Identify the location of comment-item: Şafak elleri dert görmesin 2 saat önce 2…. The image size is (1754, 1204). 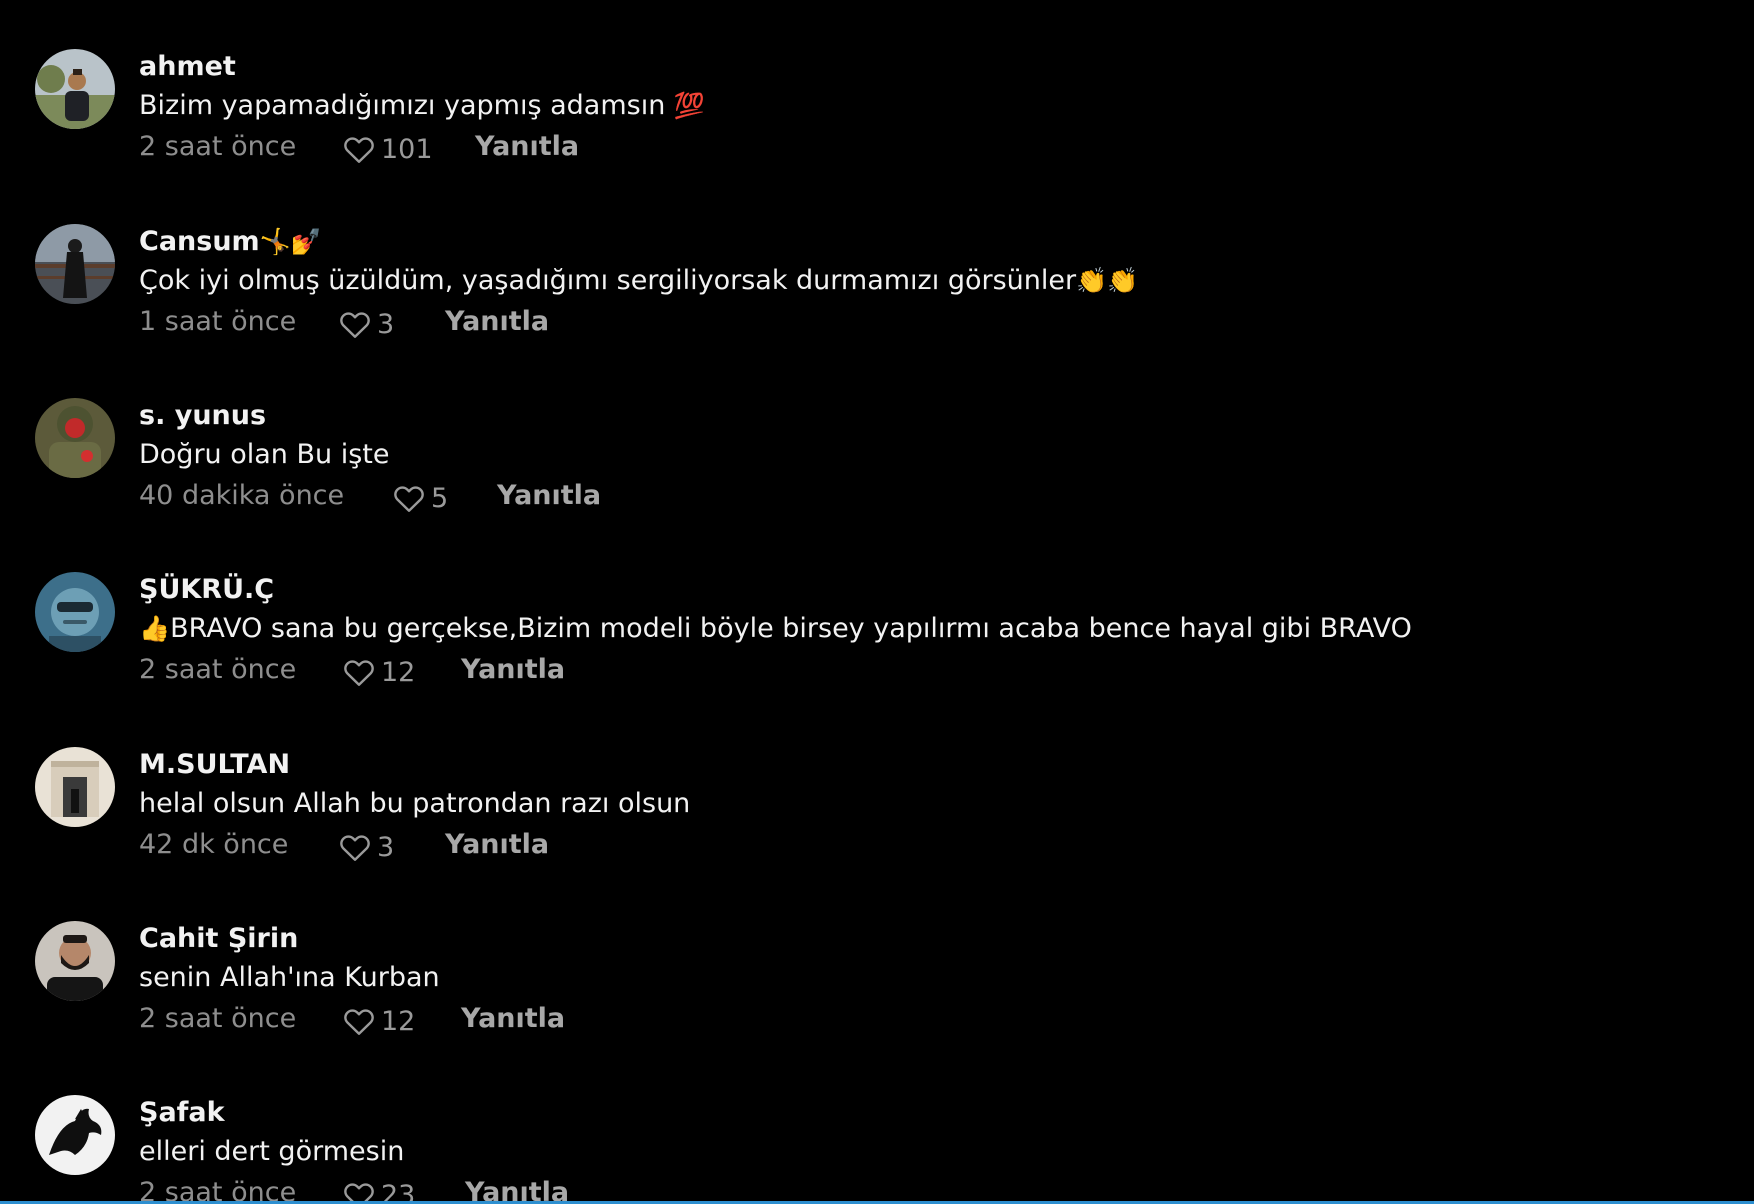
(877, 1149).